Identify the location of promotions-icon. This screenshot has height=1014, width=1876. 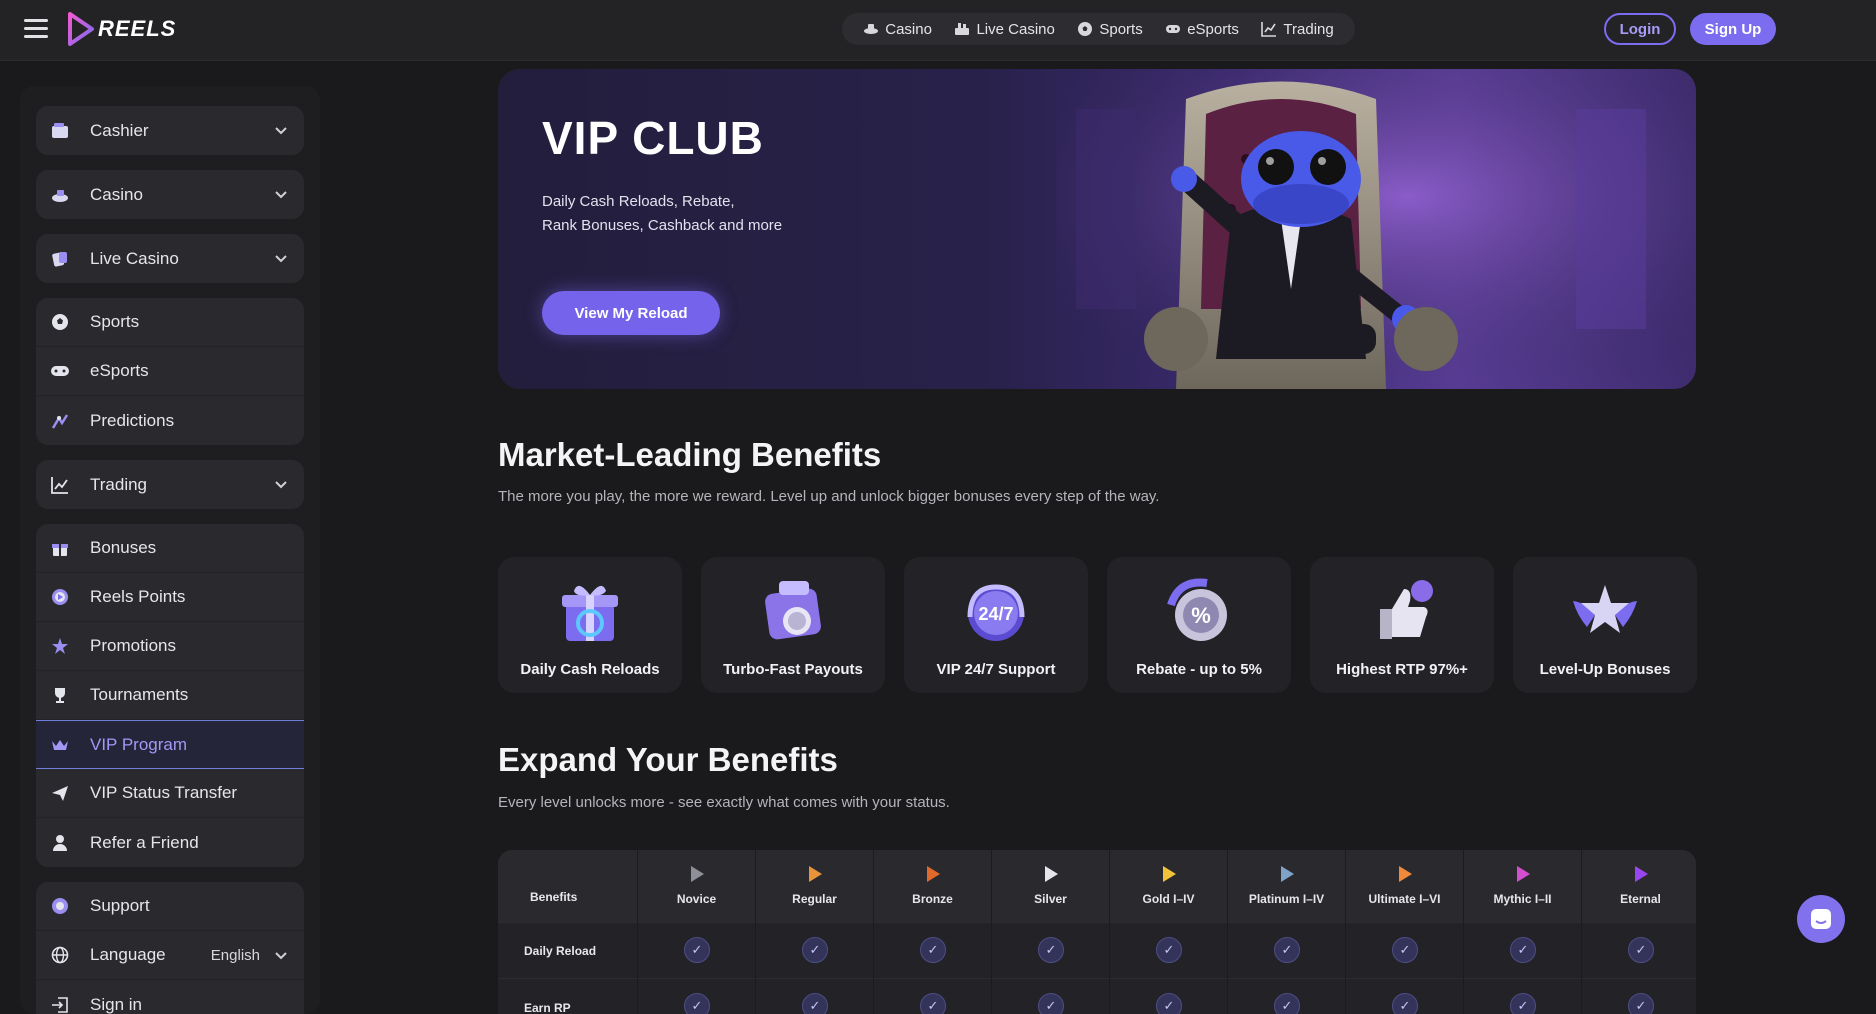
(60, 646).